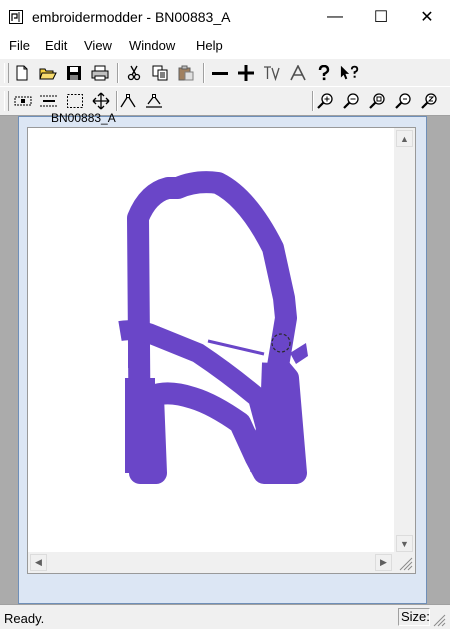 The height and width of the screenshot is (629, 450). Describe the element at coordinates (404, 543) in the screenshot. I see `scroll-down-button: ▼` at that location.